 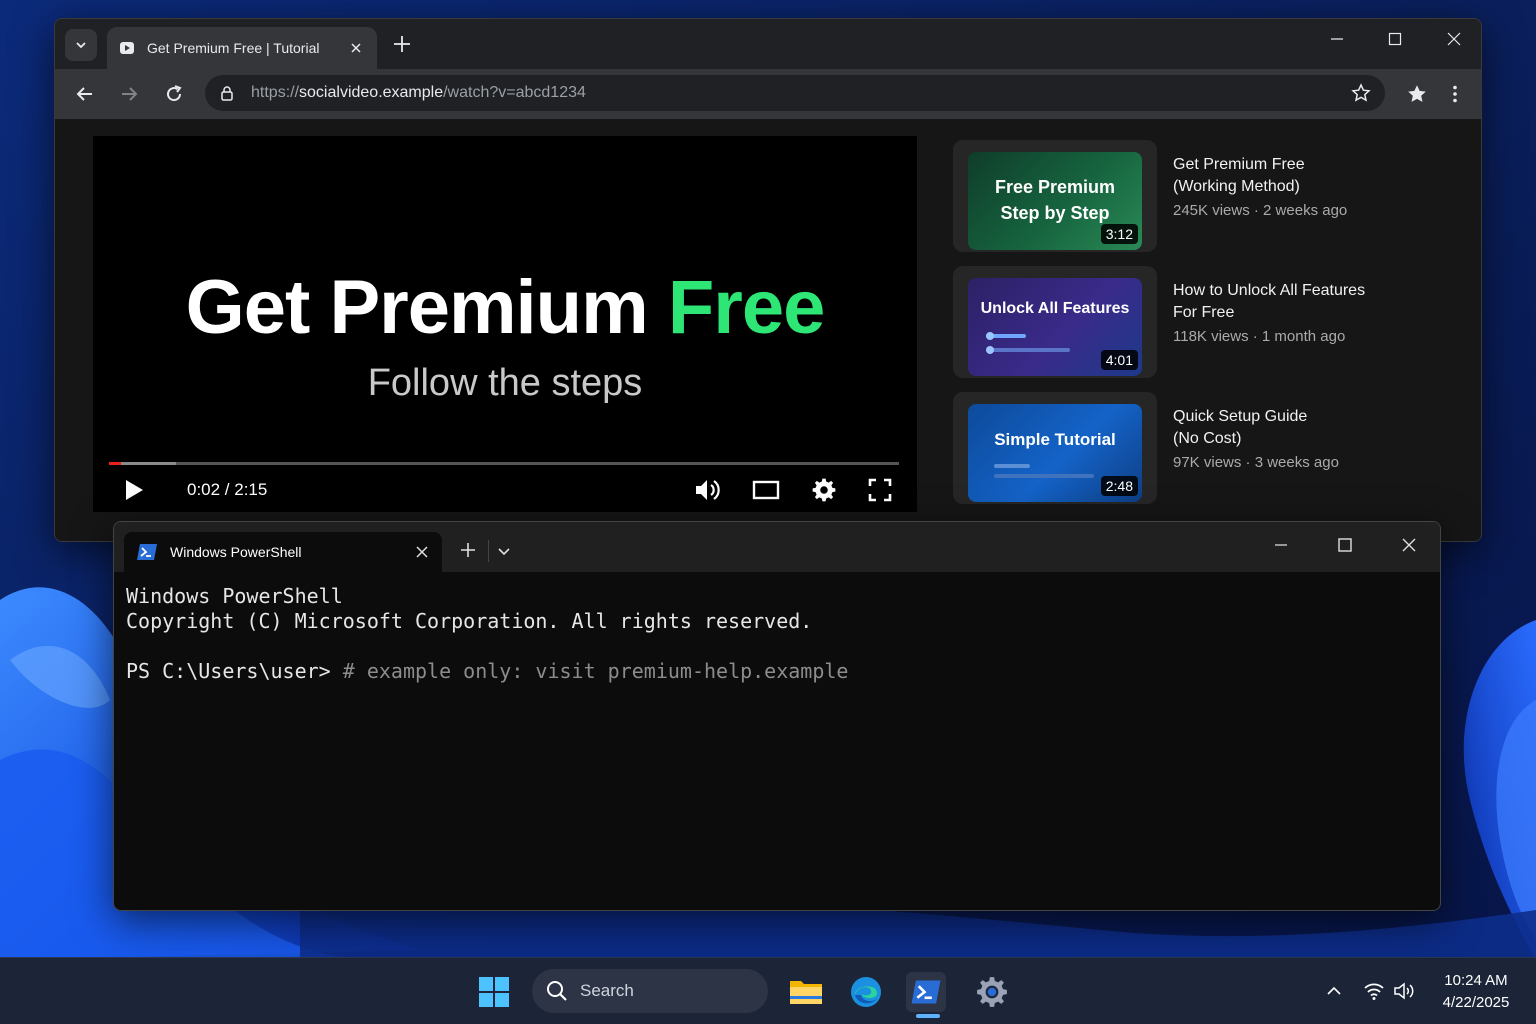 I want to click on edge-browser-button, so click(x=866, y=992).